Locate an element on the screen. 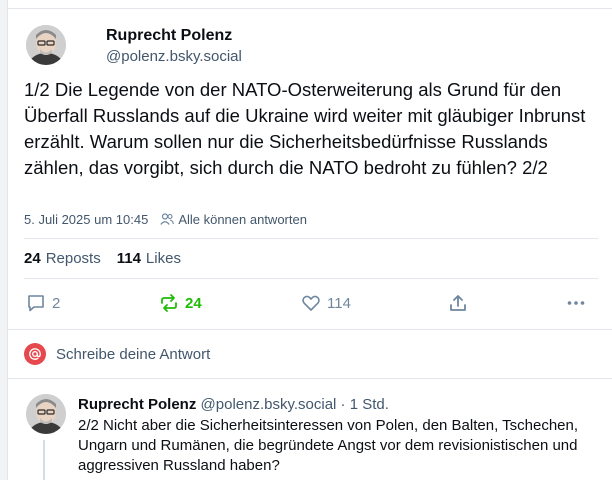 The width and height of the screenshot is (612, 480). reposts-stat: 24 Reposts is located at coordinates (62, 258).